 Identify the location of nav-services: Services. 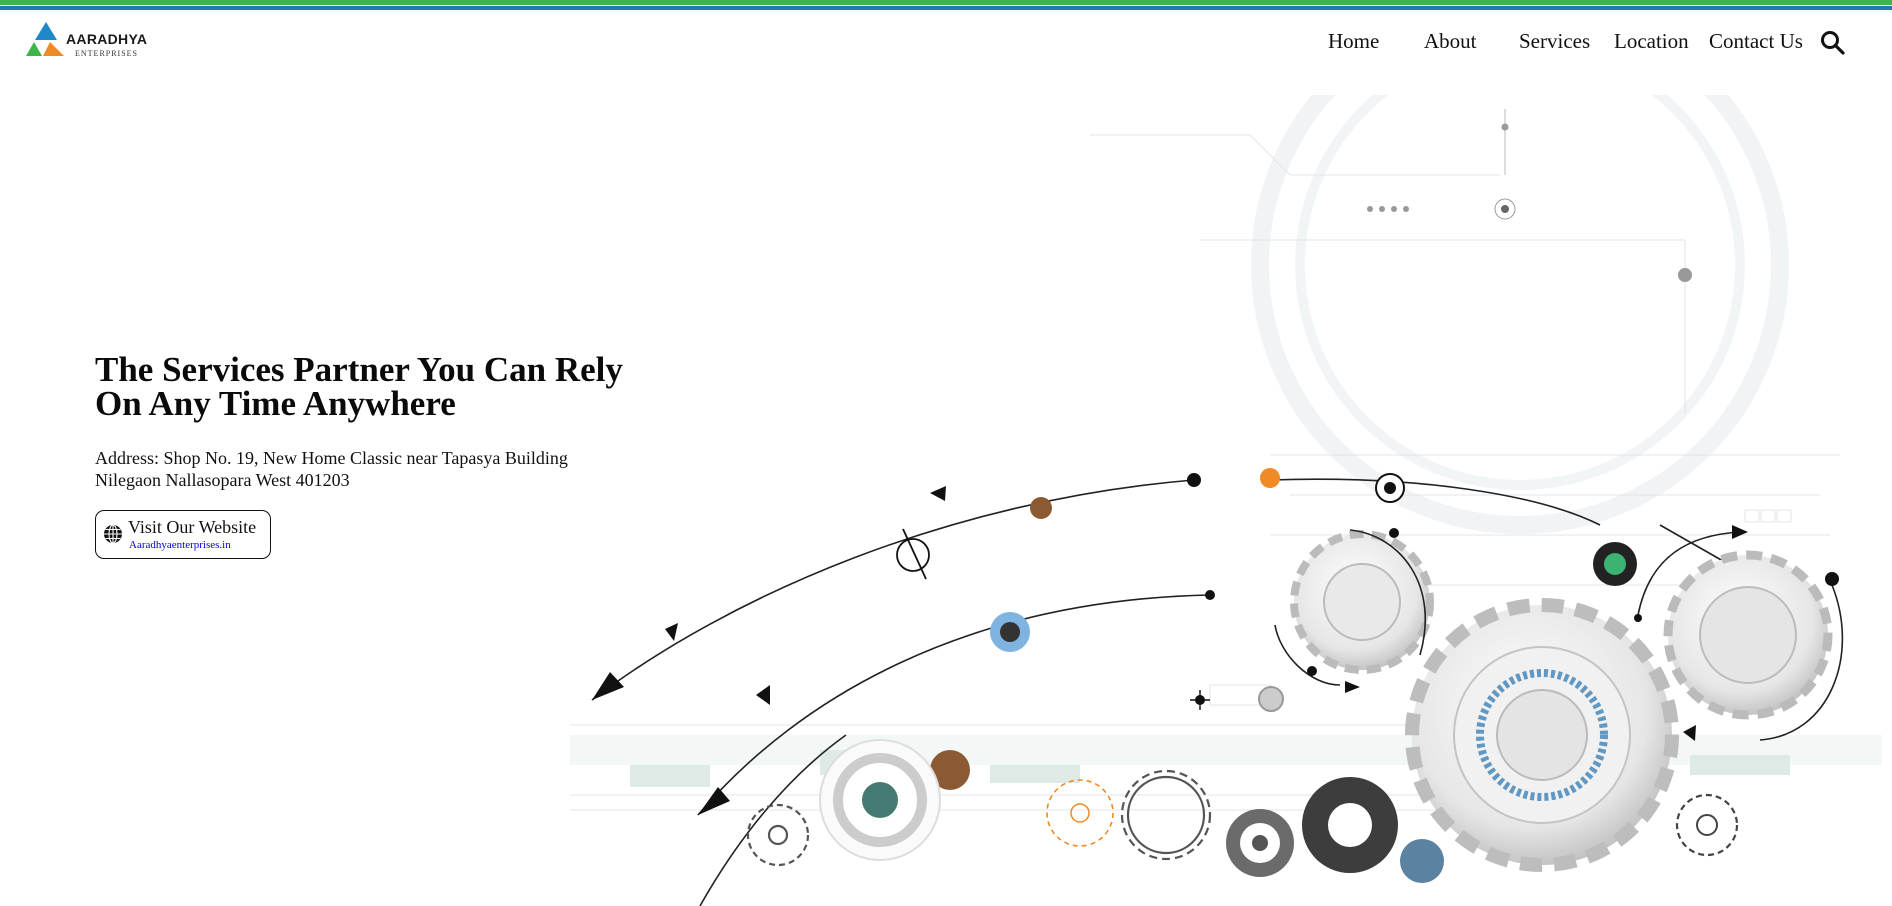
(1554, 41).